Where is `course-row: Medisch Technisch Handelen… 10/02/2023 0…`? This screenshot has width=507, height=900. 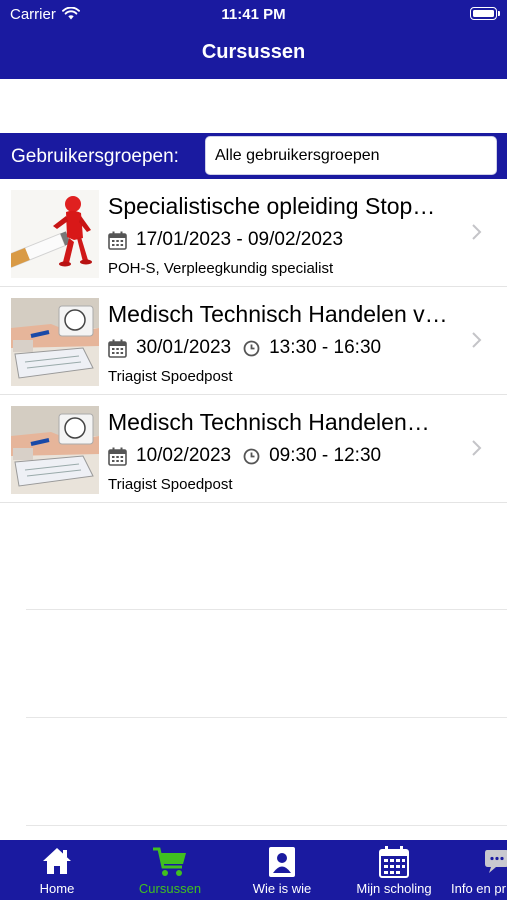
course-row: Medisch Technisch Handelen… 10/02/2023 0… is located at coordinates (253, 449).